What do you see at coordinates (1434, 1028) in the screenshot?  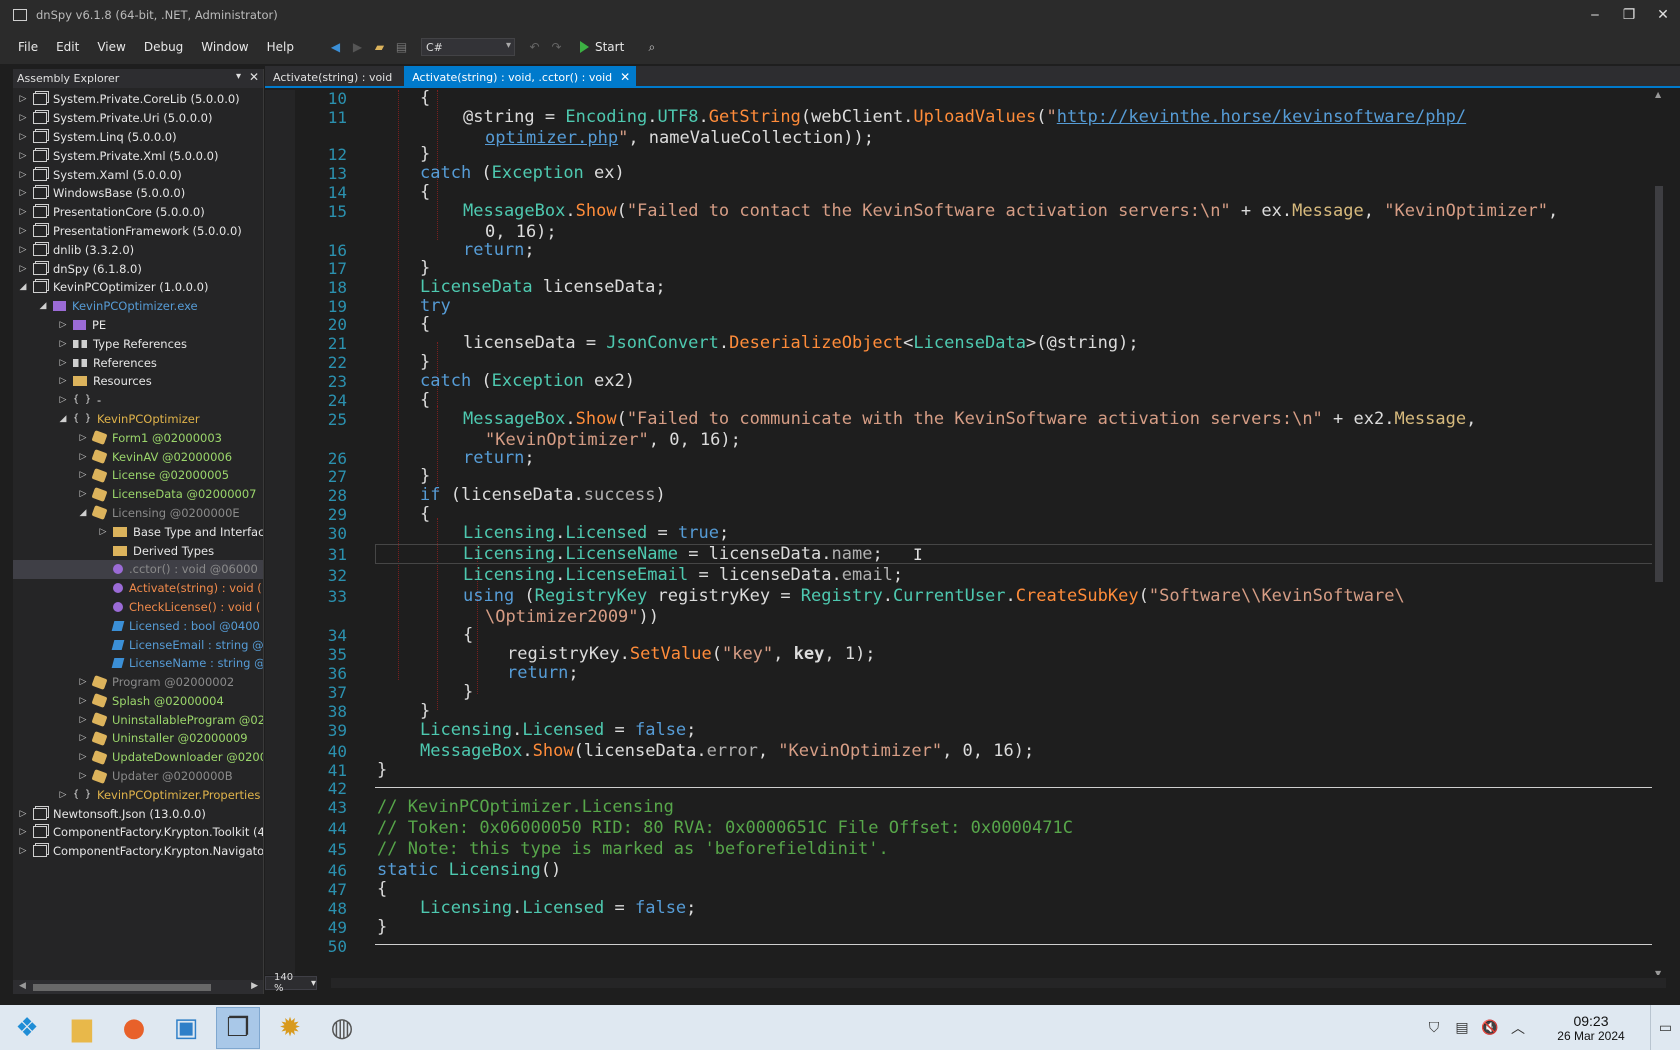 I see `shield-icon: ⛉` at bounding box center [1434, 1028].